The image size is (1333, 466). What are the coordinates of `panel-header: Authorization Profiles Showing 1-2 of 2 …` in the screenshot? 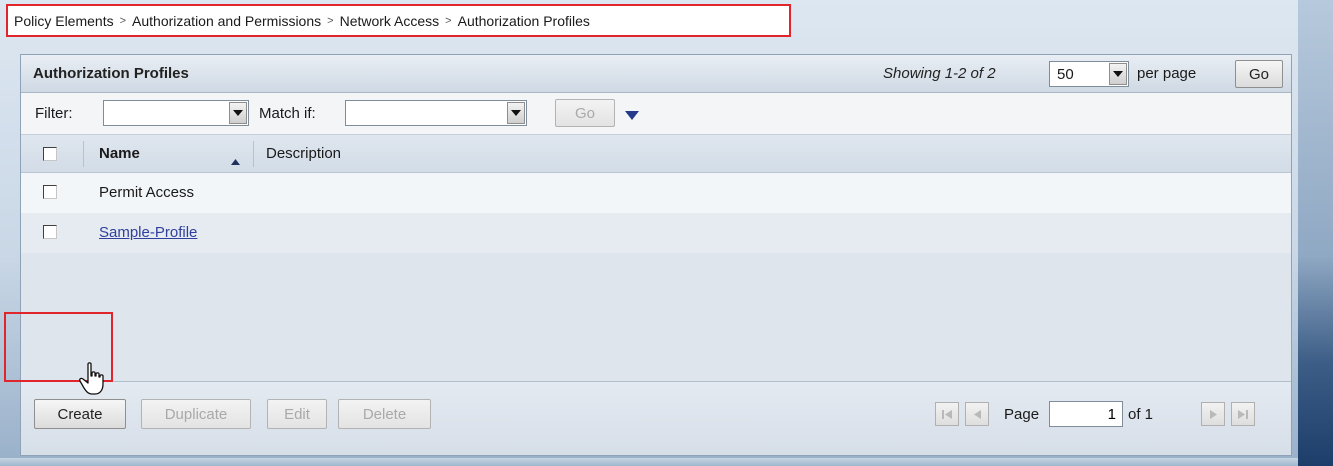 It's located at (656, 74).